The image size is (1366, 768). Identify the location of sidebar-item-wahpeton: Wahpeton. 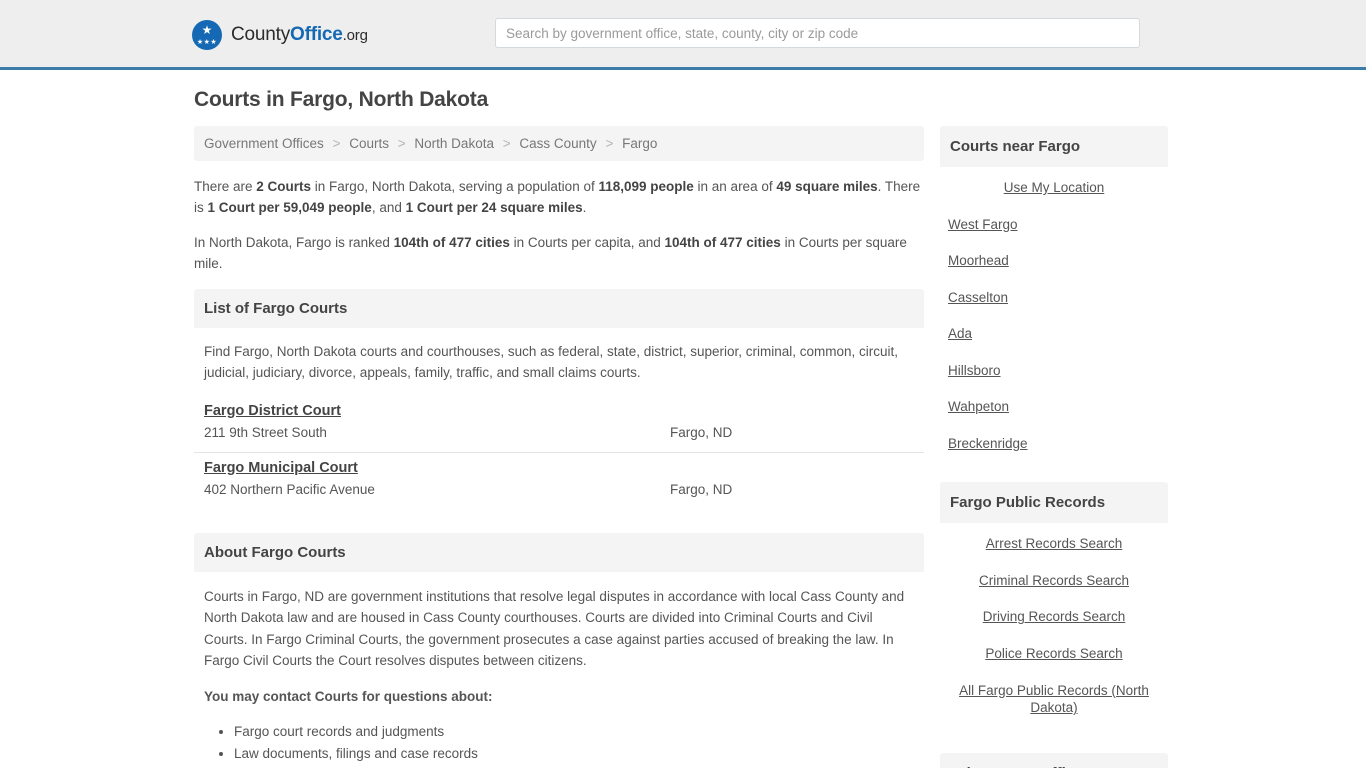
(1054, 407).